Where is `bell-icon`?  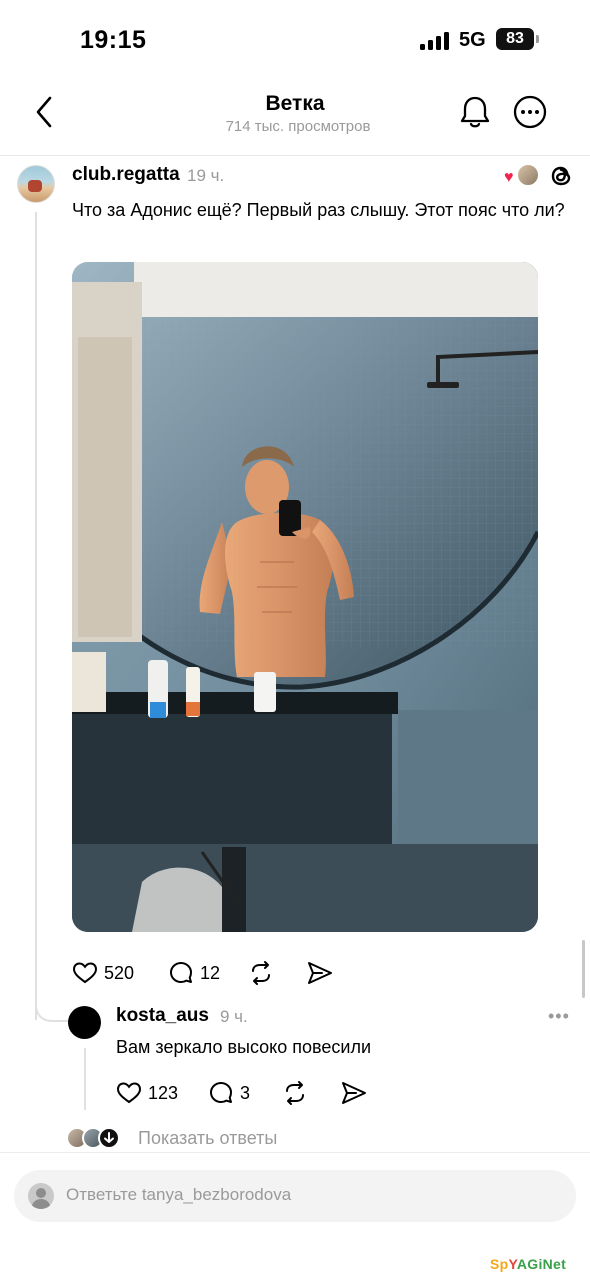
bell-icon is located at coordinates (475, 112).